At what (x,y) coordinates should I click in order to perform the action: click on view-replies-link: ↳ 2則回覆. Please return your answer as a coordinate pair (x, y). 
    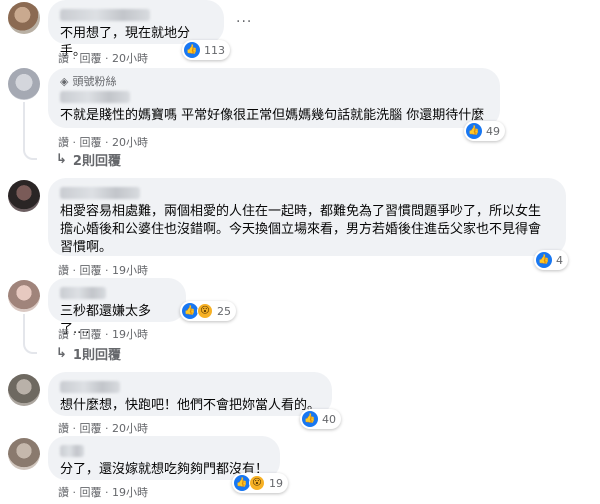
    Looking at the image, I should click on (88, 159).